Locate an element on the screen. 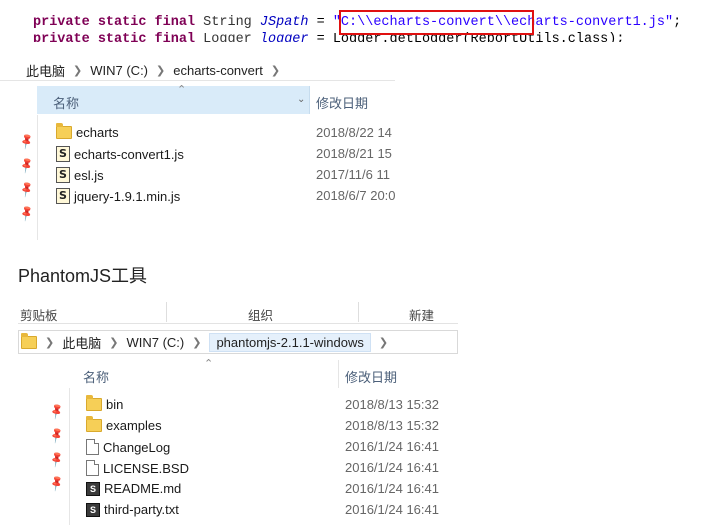 This screenshot has width=726, height=525. ribbon-clipboard-label: 剪贴板 is located at coordinates (39, 316).